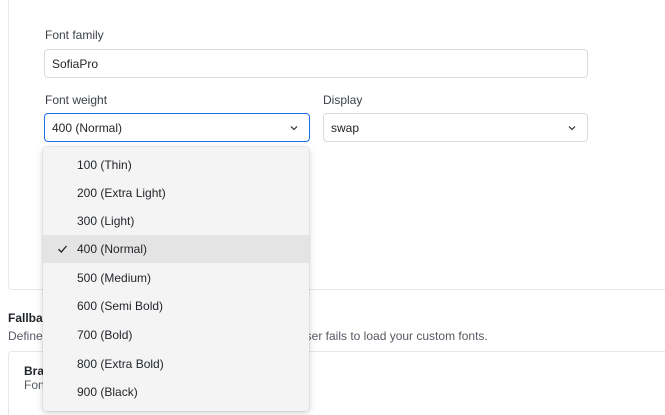 This screenshot has width=665, height=415. Describe the element at coordinates (75, 63) in the screenshot. I see `font-family-value: SofiaPro` at that location.